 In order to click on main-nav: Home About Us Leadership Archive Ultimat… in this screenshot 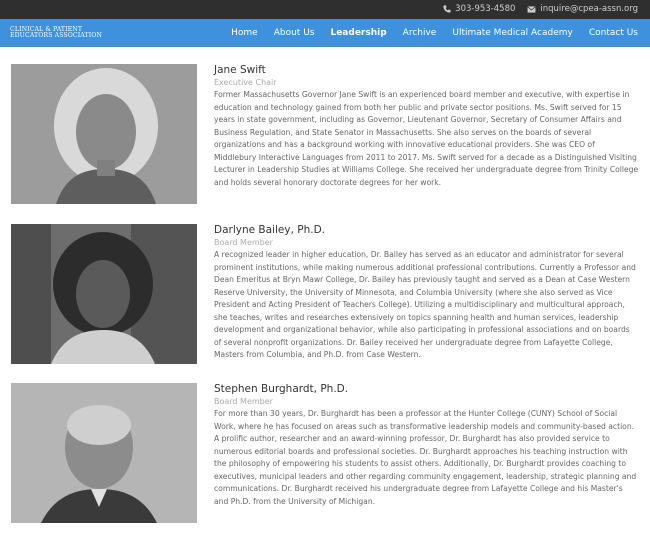, I will do `click(434, 33)`.